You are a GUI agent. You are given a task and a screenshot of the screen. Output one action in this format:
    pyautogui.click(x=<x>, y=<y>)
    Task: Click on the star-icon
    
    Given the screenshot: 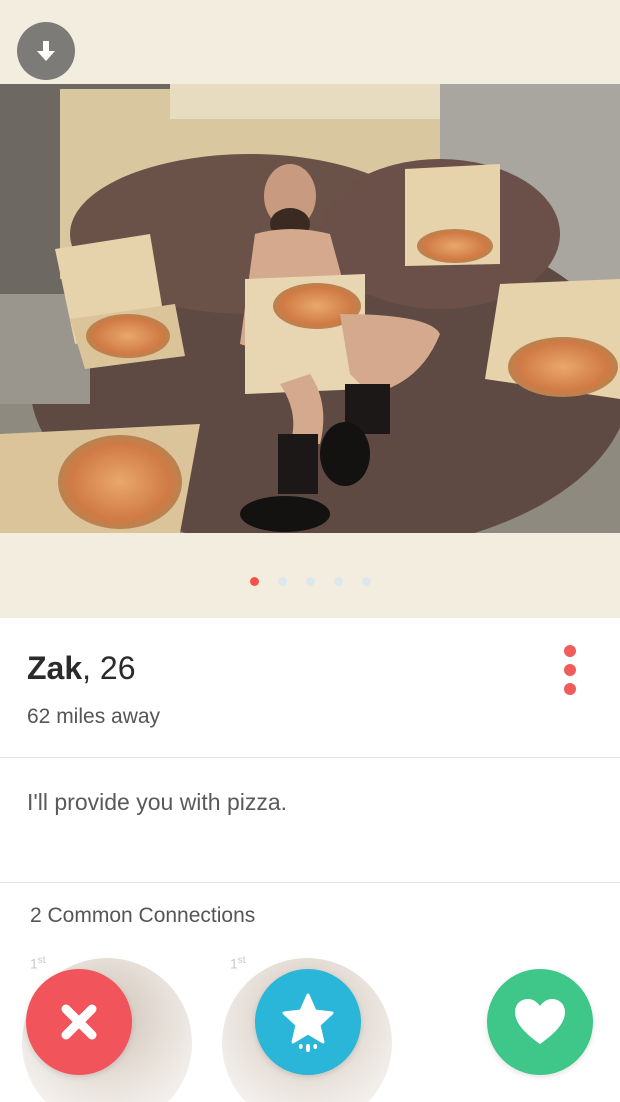 What is the action you would take?
    pyautogui.click(x=308, y=1022)
    